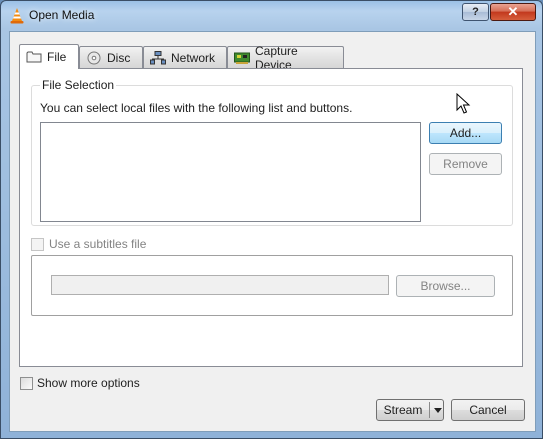 Image resolution: width=543 pixels, height=439 pixels. I want to click on tab-network-label: Network, so click(193, 57).